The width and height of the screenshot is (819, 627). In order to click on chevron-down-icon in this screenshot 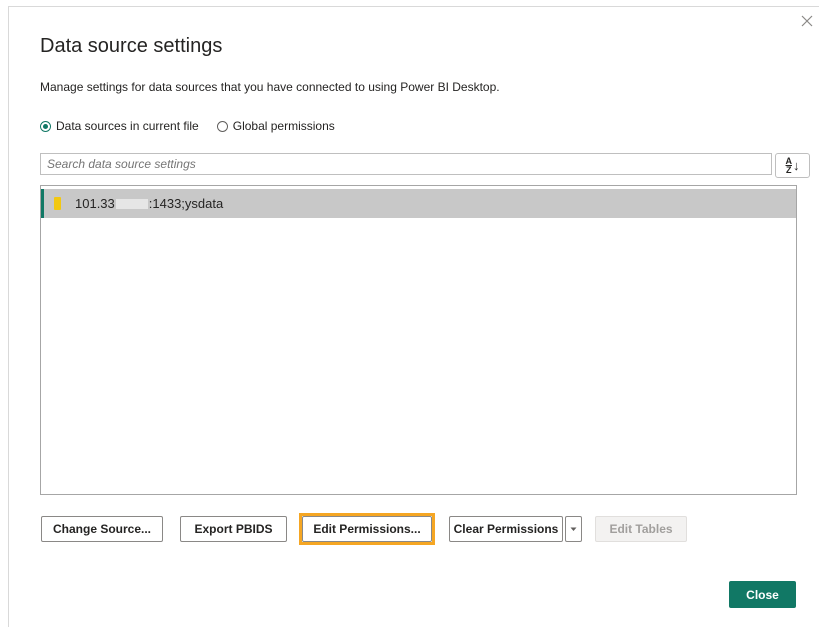, I will do `click(573, 529)`.